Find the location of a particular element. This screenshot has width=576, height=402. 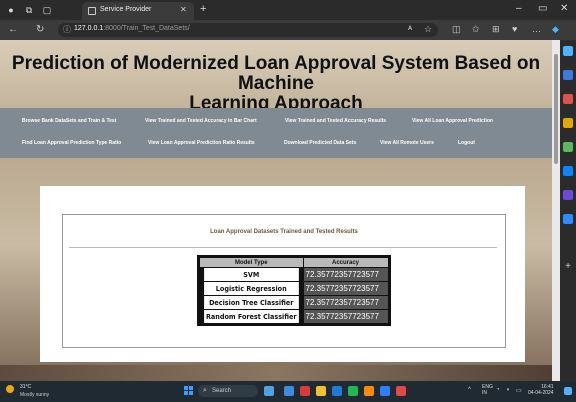

split-screen-icon: ◫ is located at coordinates (456, 29).